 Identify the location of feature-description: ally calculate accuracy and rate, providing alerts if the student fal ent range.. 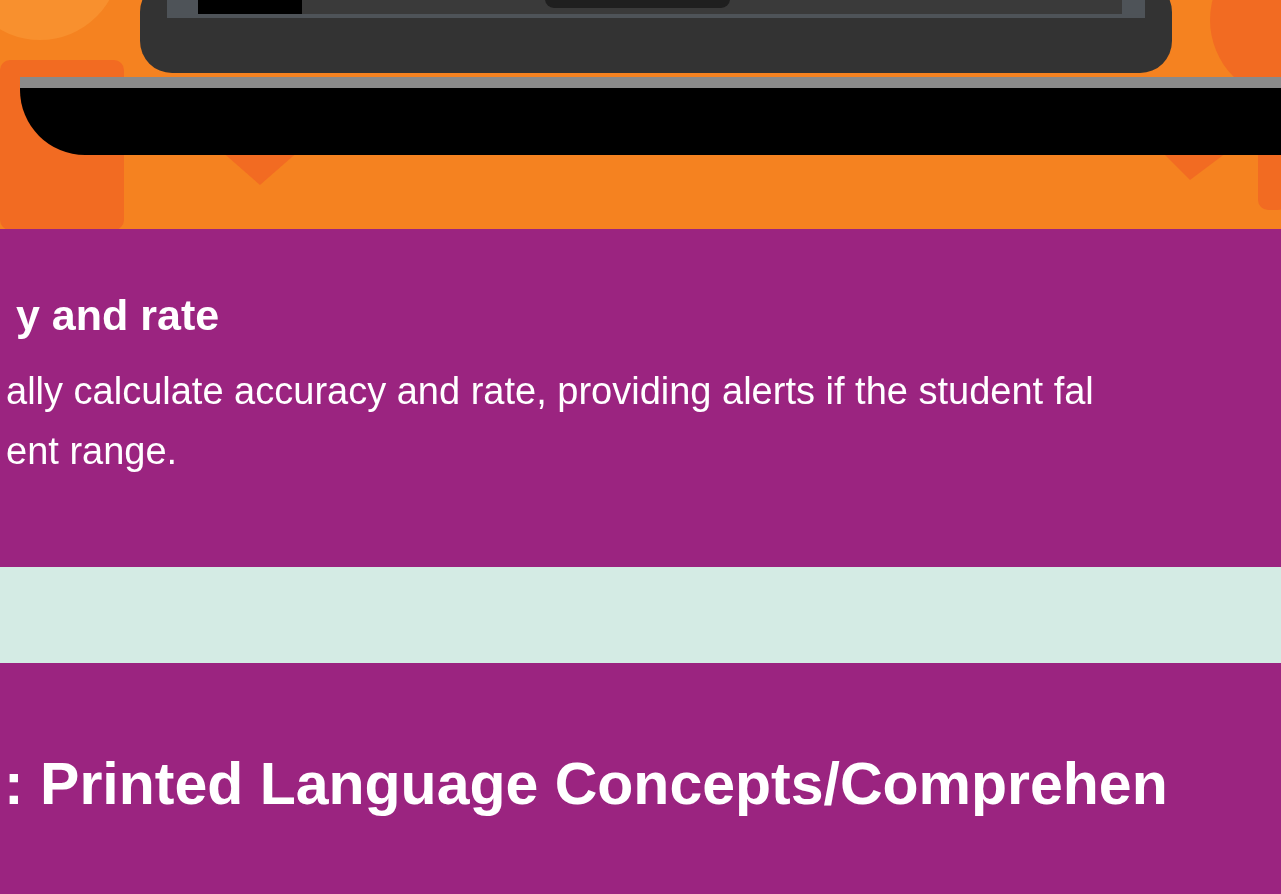
(550, 421).